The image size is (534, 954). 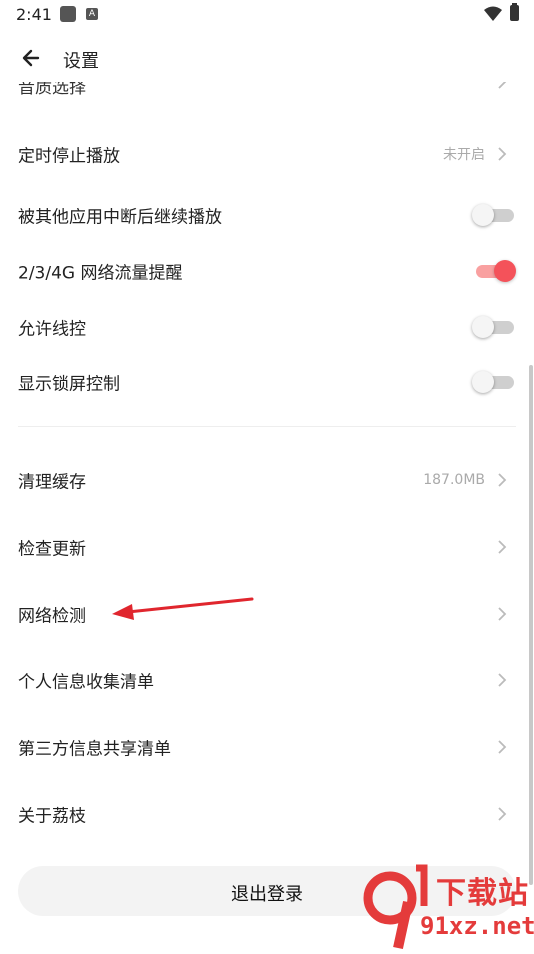 I want to click on page-title: 设置, so click(x=81, y=61).